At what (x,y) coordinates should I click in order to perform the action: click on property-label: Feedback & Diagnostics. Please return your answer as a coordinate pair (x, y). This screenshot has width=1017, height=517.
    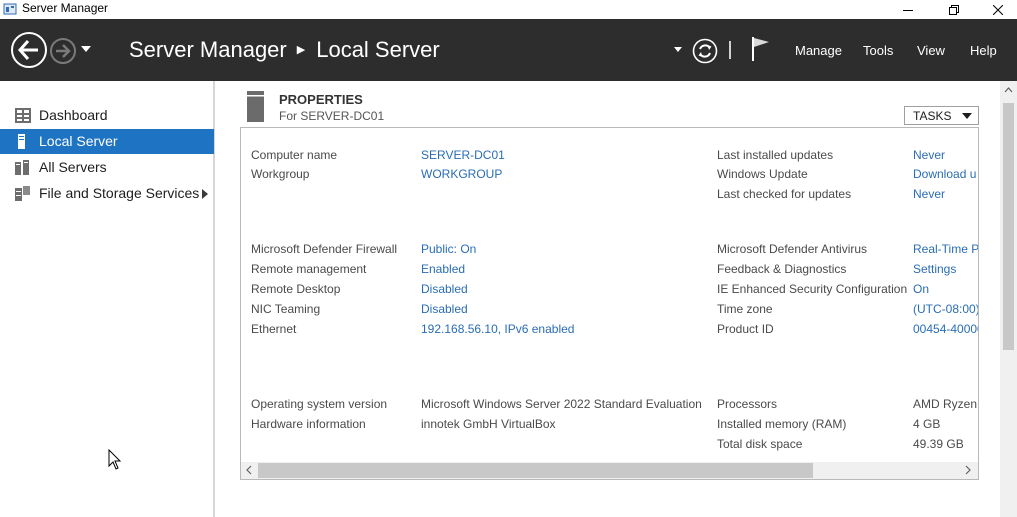
    Looking at the image, I should click on (782, 269).